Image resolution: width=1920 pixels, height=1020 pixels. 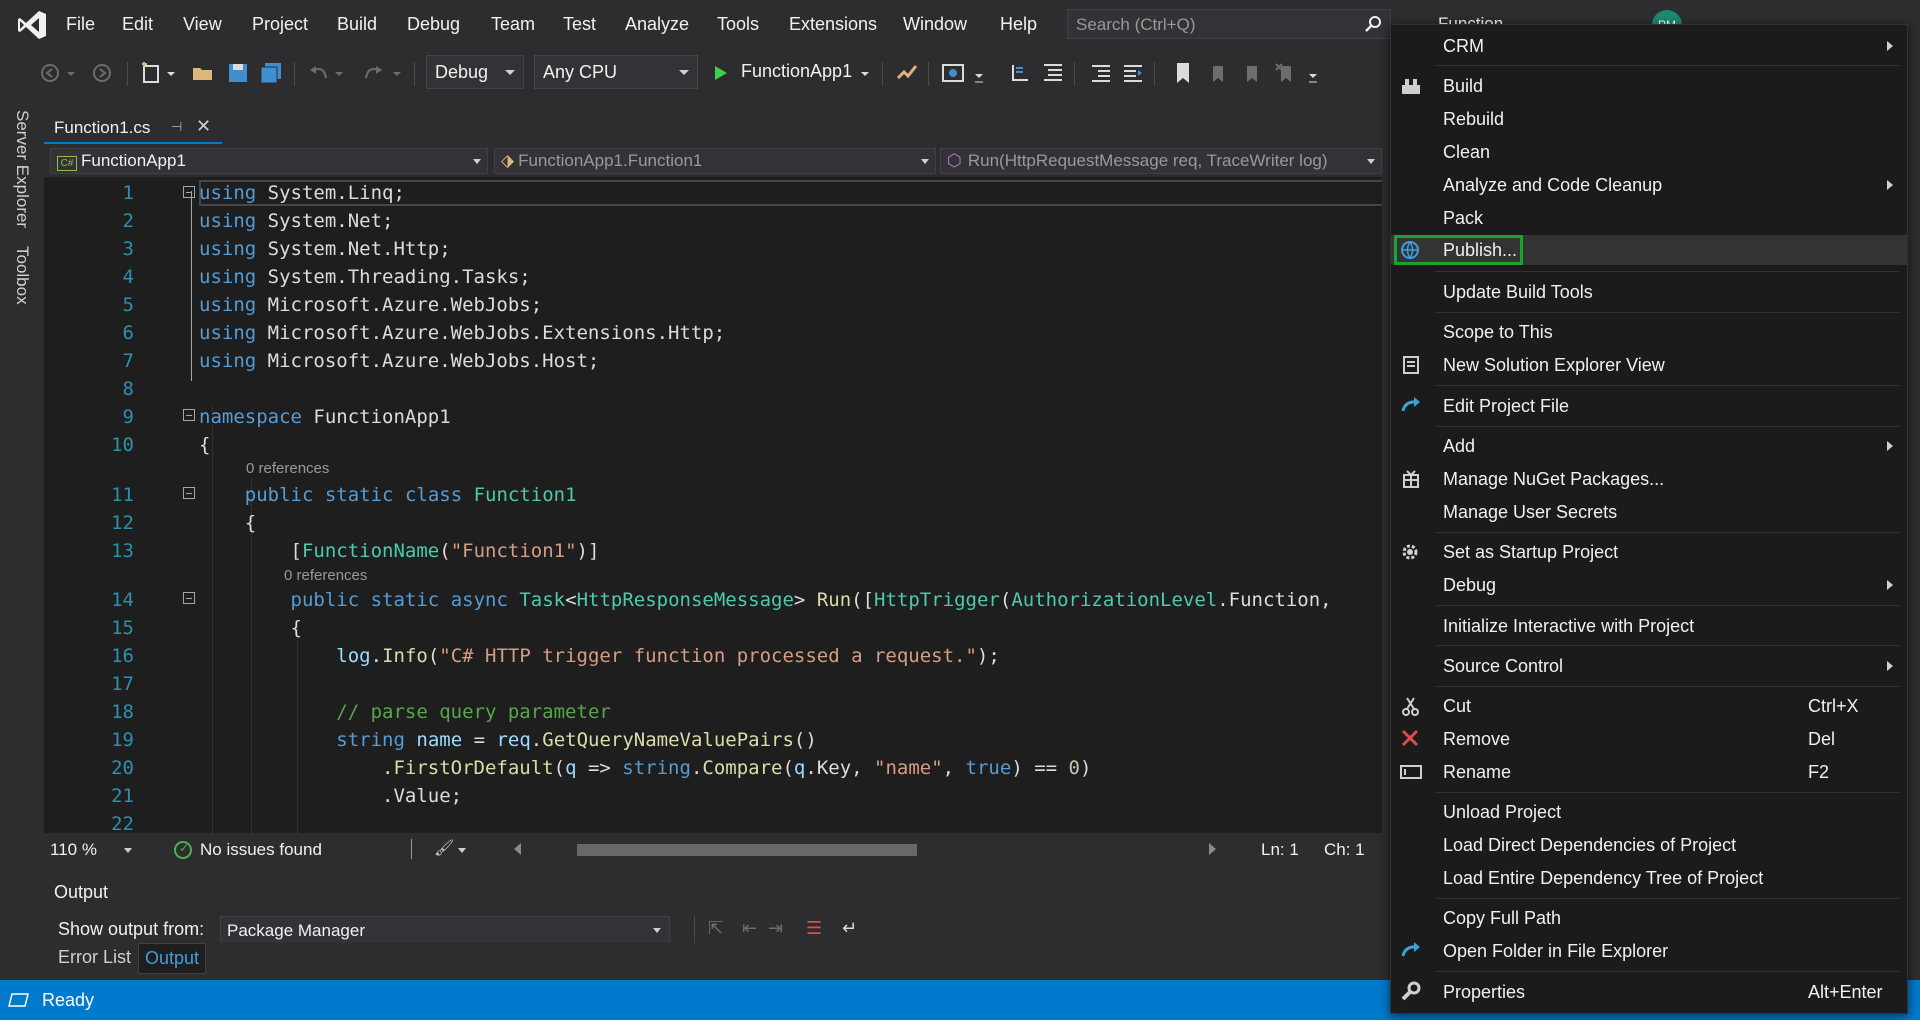 I want to click on menu-item-pack: Pack, so click(x=1649, y=218).